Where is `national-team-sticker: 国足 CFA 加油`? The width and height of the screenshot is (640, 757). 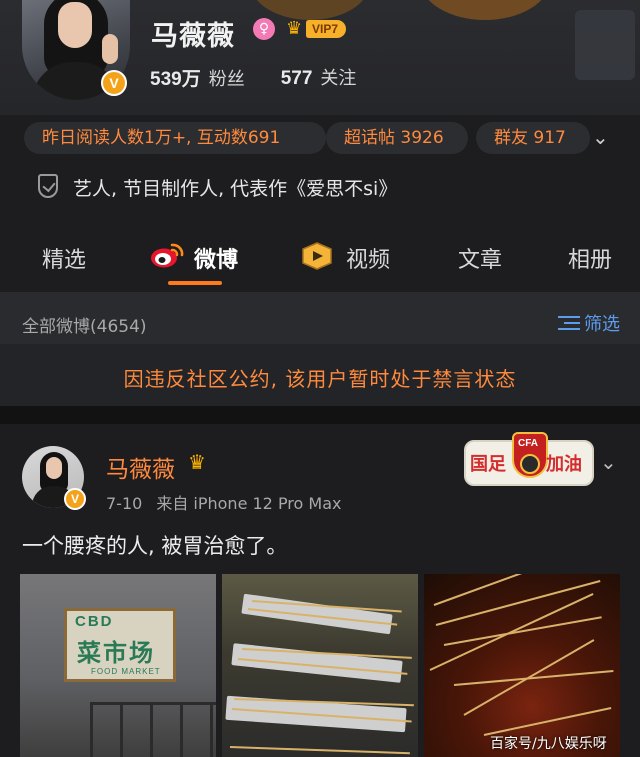 national-team-sticker: 国足 CFA 加油 is located at coordinates (529, 460).